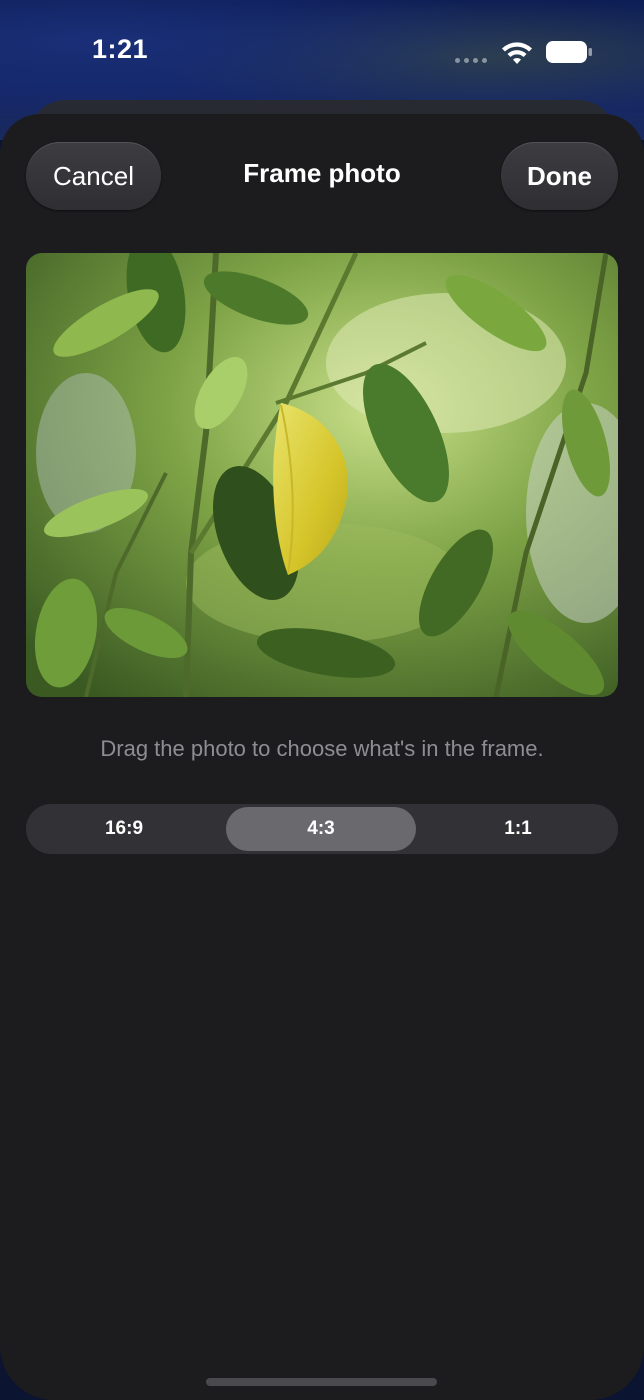  Describe the element at coordinates (559, 176) in the screenshot. I see `done-button: Done` at that location.